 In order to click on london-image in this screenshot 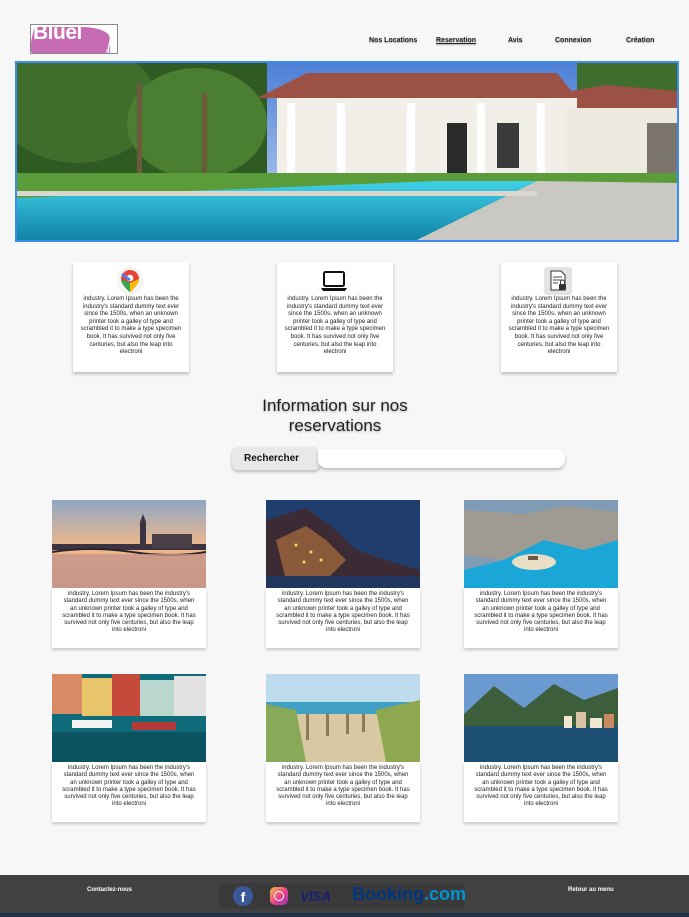, I will do `click(129, 544)`.